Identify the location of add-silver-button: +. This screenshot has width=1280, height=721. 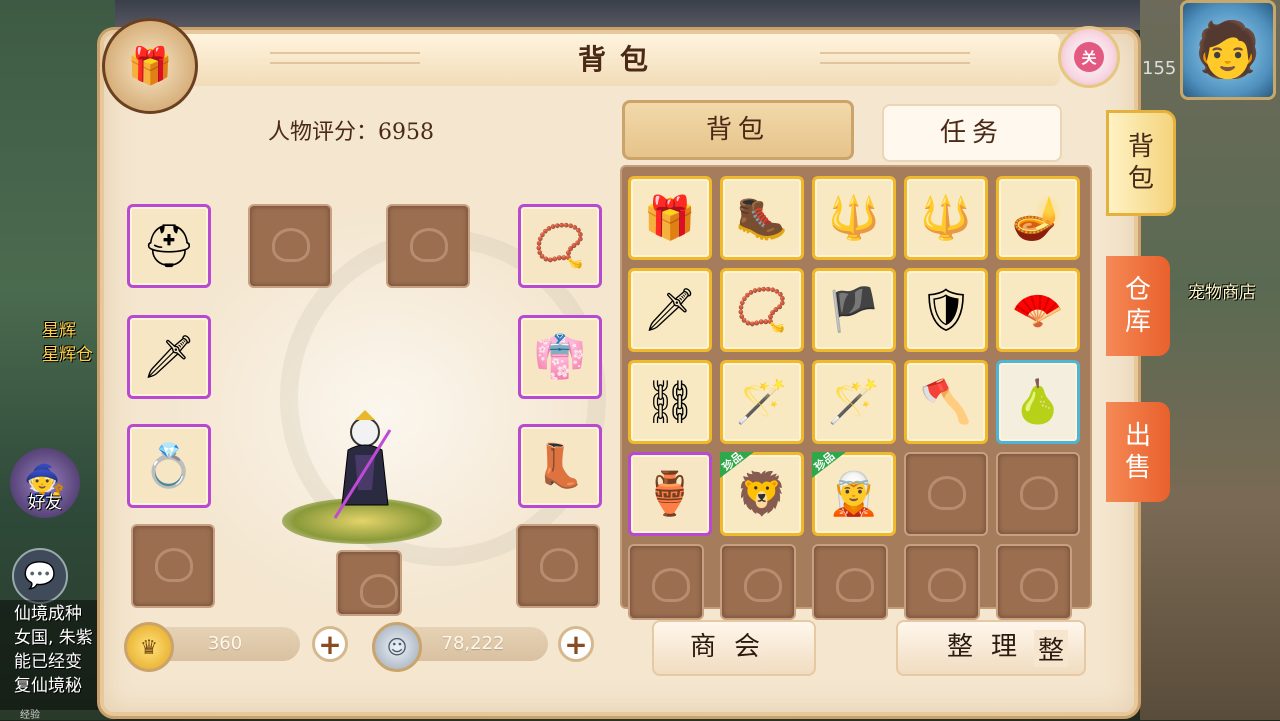
(576, 644).